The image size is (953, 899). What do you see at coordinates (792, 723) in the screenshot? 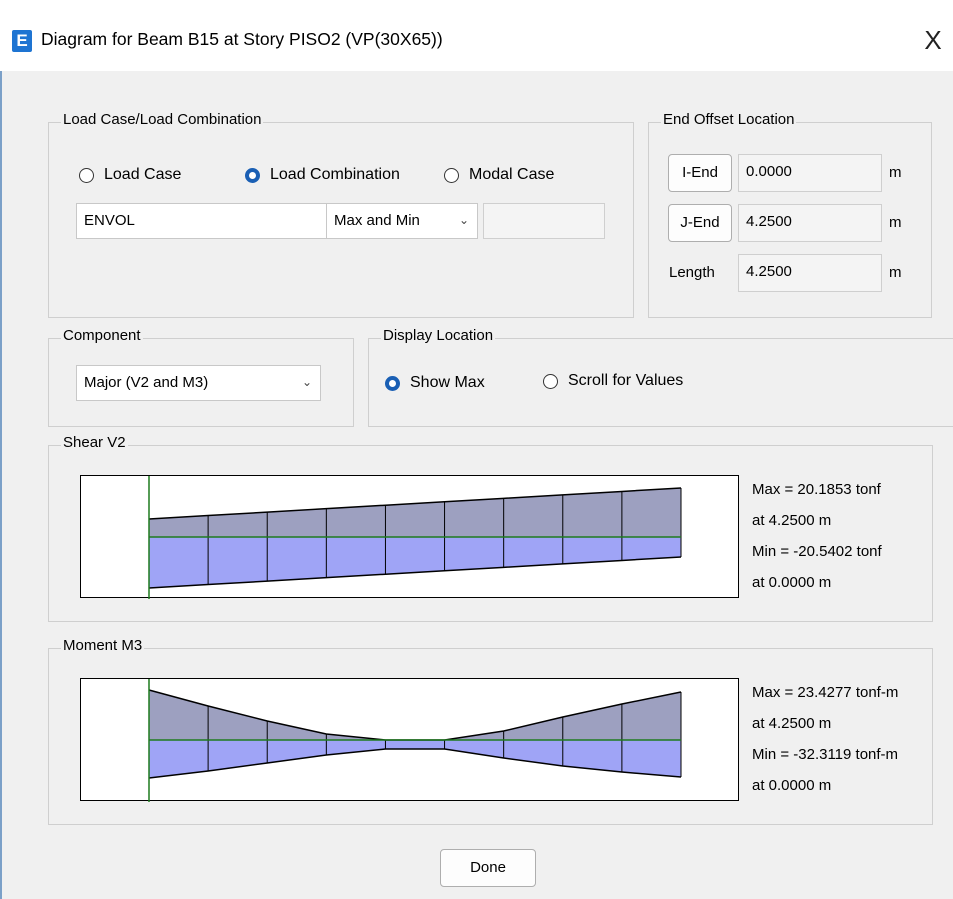
I see `moment-max-location: at 4.2500 m` at bounding box center [792, 723].